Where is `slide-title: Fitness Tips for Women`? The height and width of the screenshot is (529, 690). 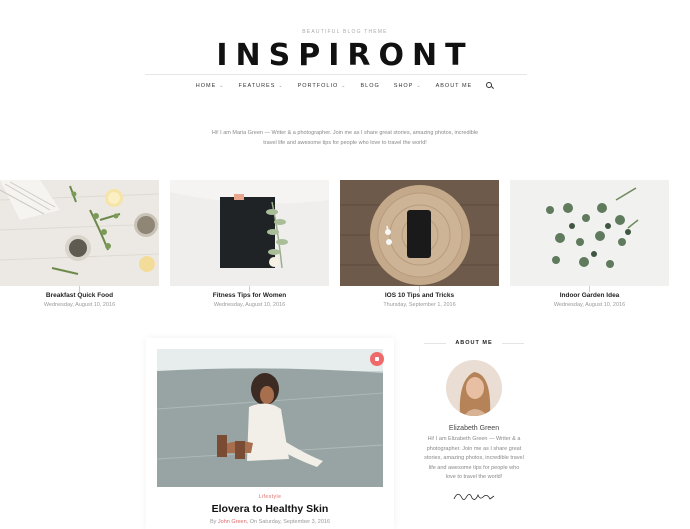
slide-title: Fitness Tips for Women is located at coordinates (249, 295).